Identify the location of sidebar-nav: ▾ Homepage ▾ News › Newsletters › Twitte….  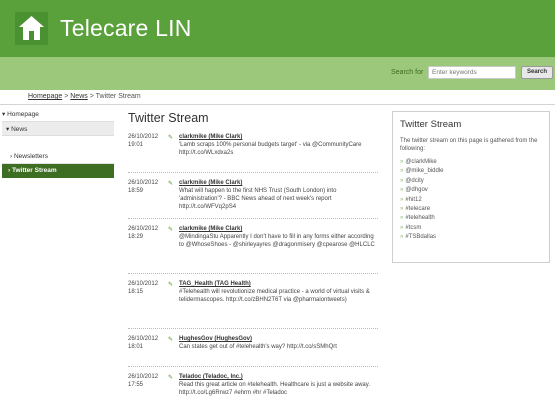
(58, 143).